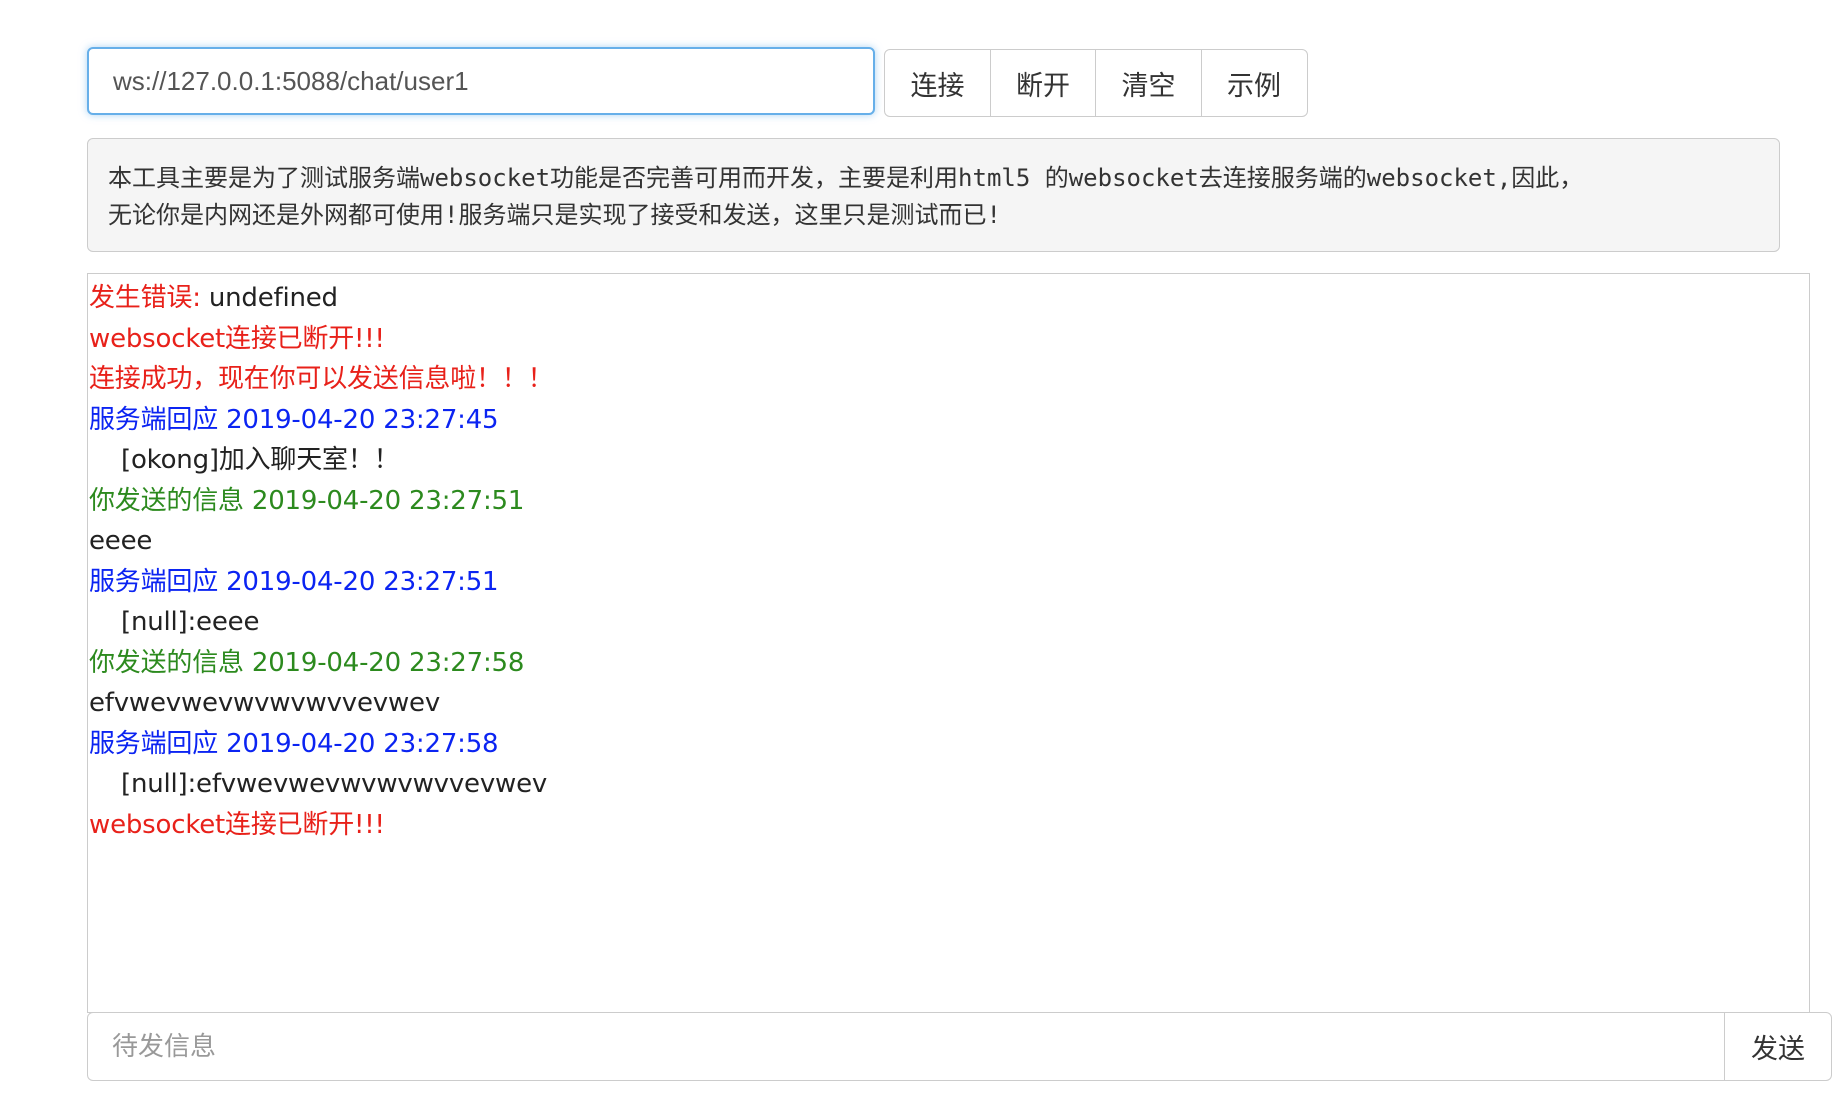 Image resolution: width=1846 pixels, height=1112 pixels. Describe the element at coordinates (1148, 83) in the screenshot. I see `clear-button: 清空` at that location.